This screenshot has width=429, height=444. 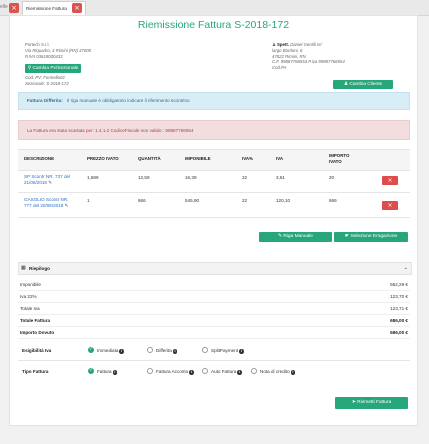 I want to click on summary-label: Totale Iva, so click(x=30, y=308).